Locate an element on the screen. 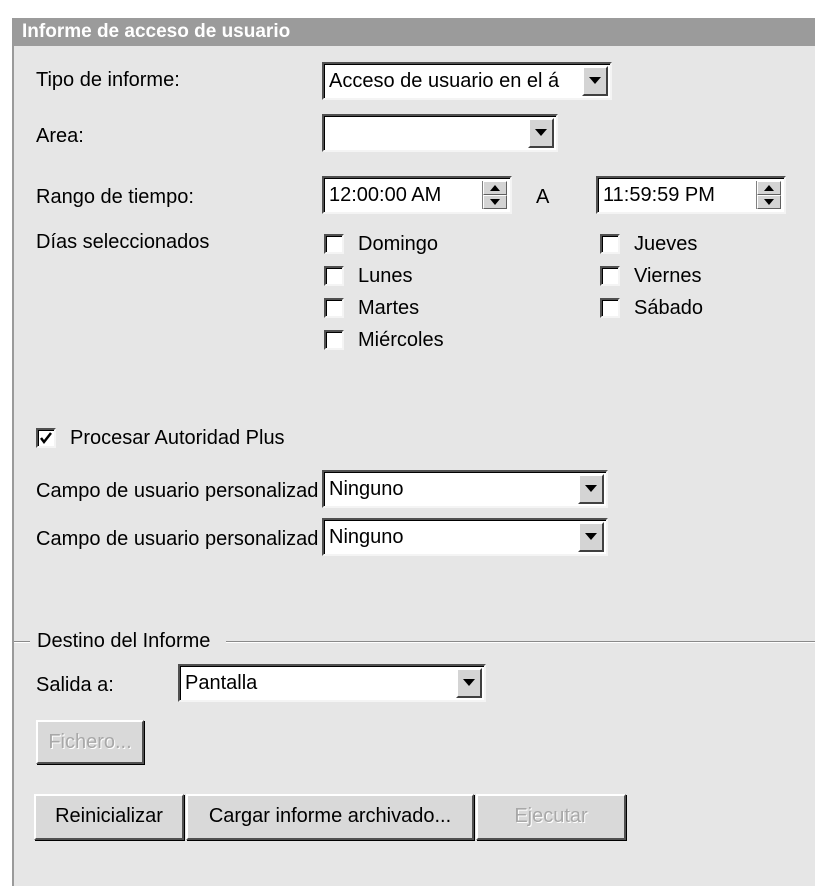 This screenshot has width=817, height=886. checkbox-martes is located at coordinates (334, 308).